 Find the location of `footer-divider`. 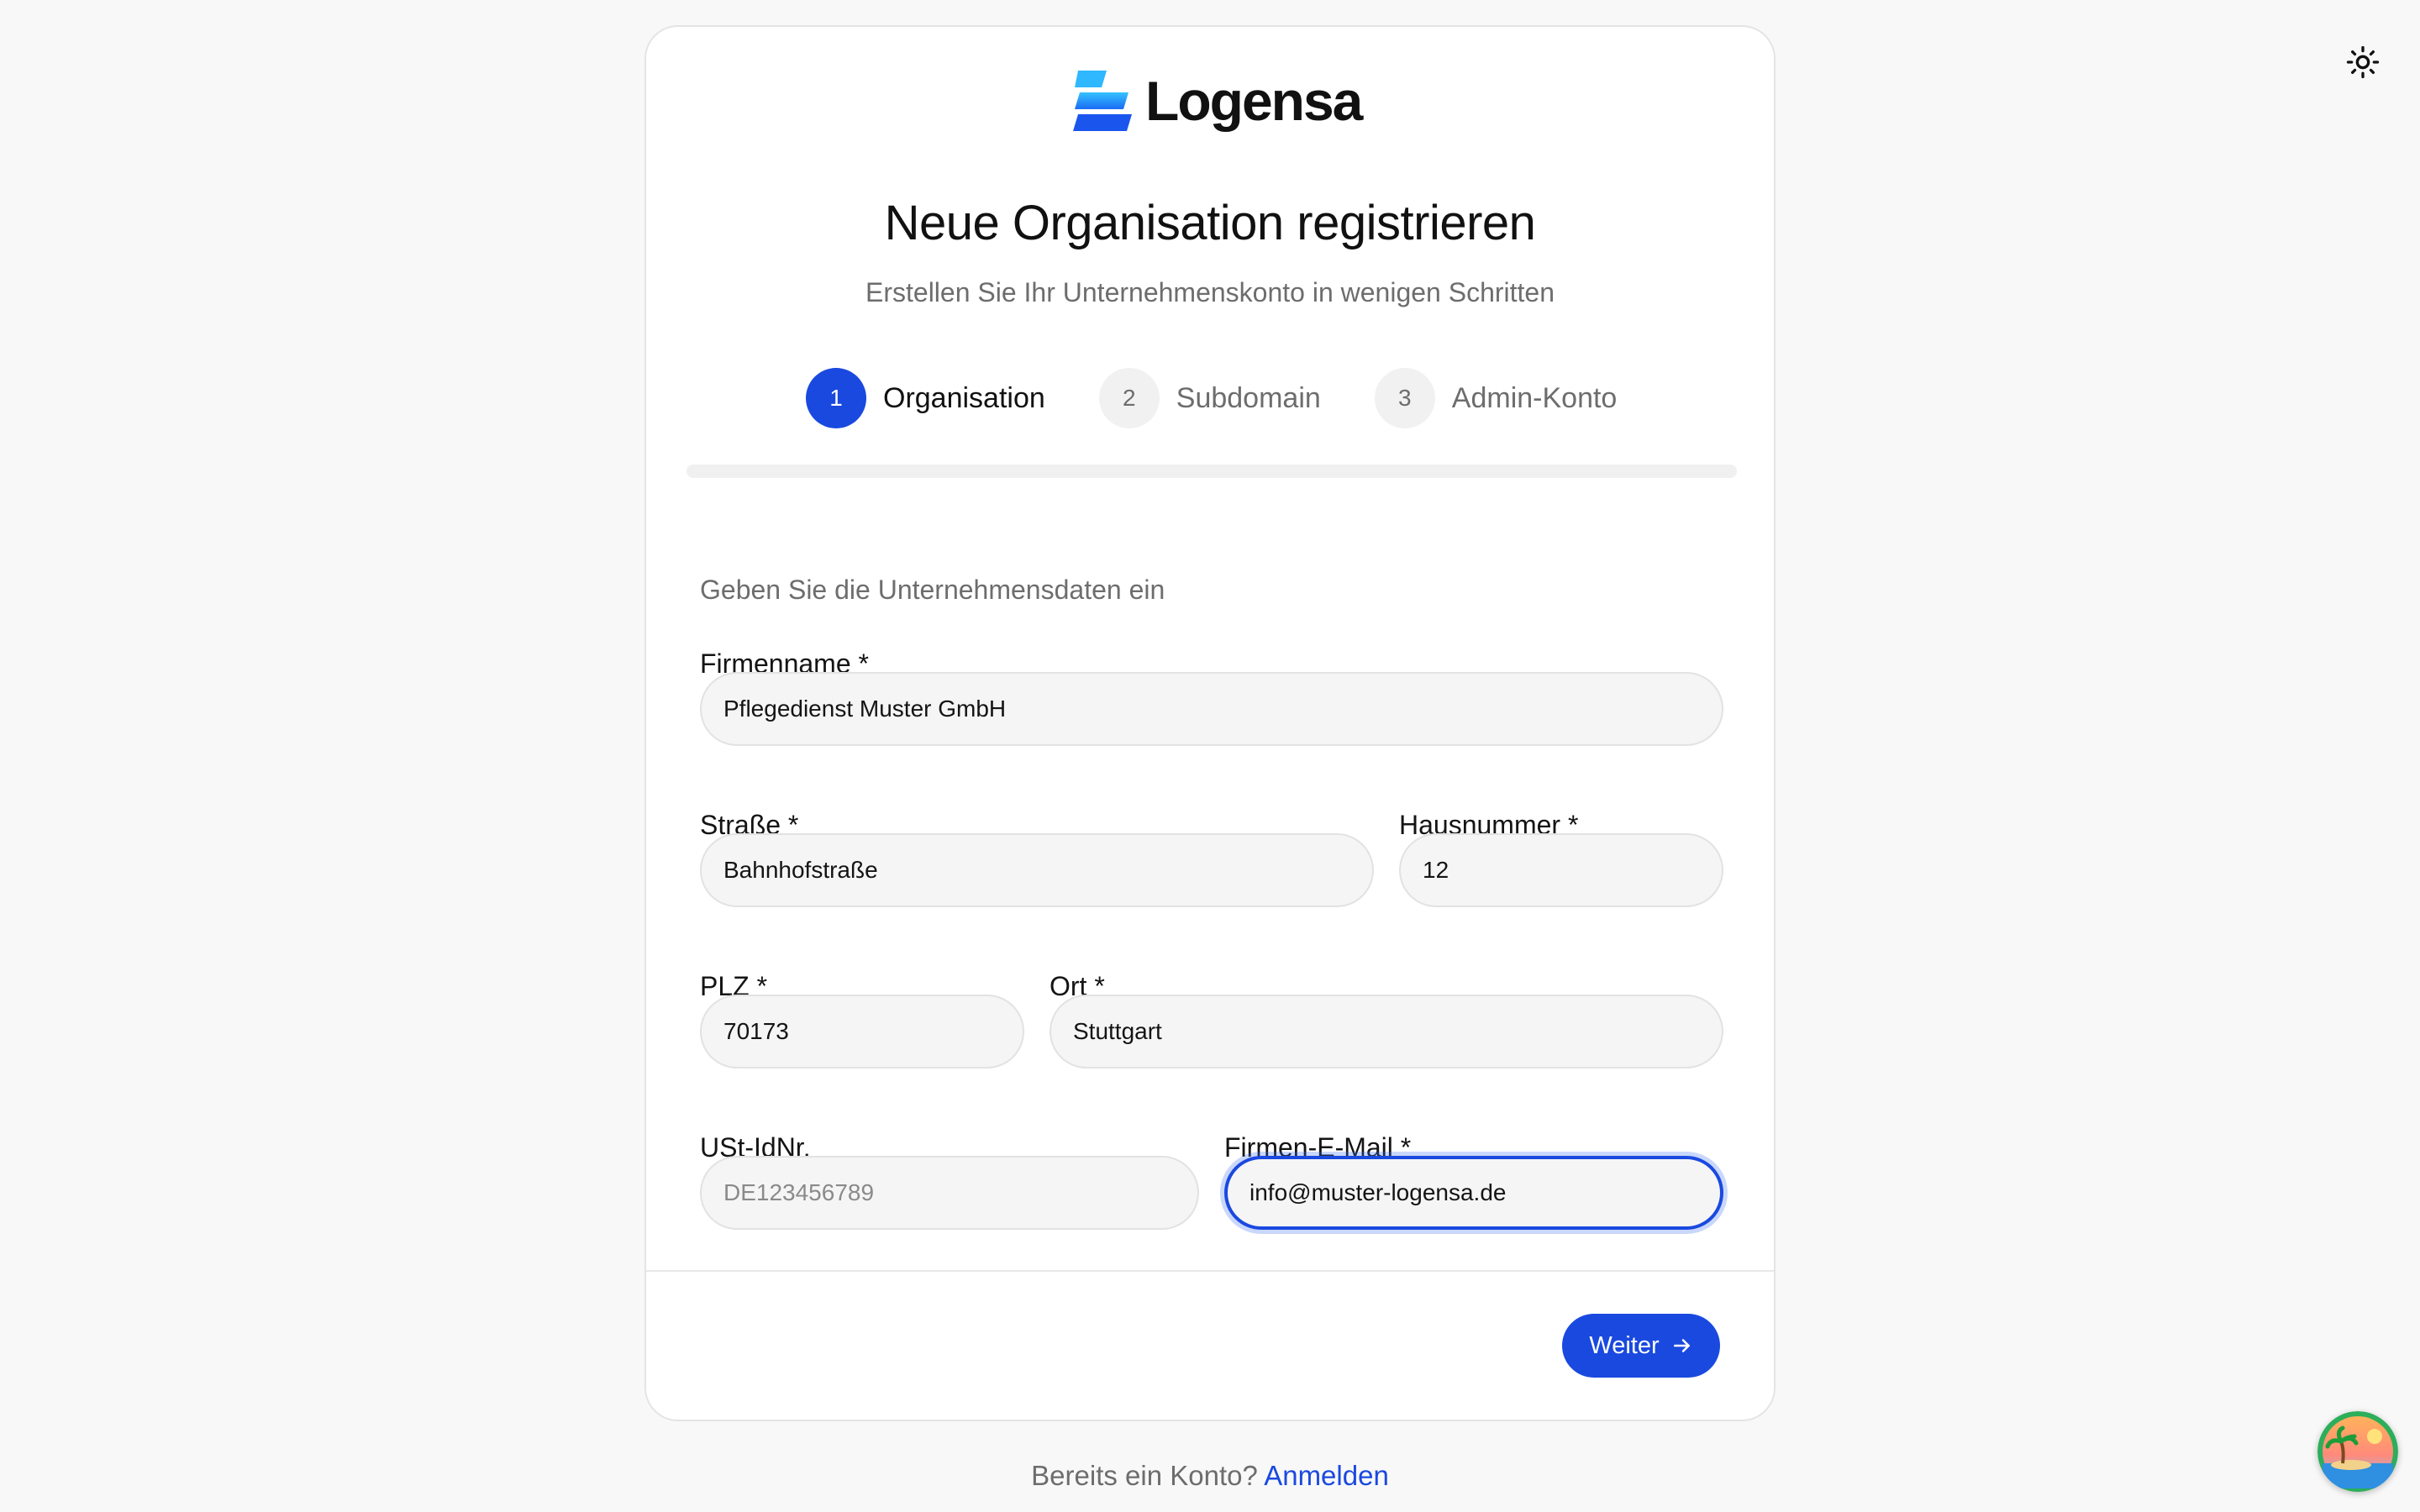

footer-divider is located at coordinates (1210, 1271).